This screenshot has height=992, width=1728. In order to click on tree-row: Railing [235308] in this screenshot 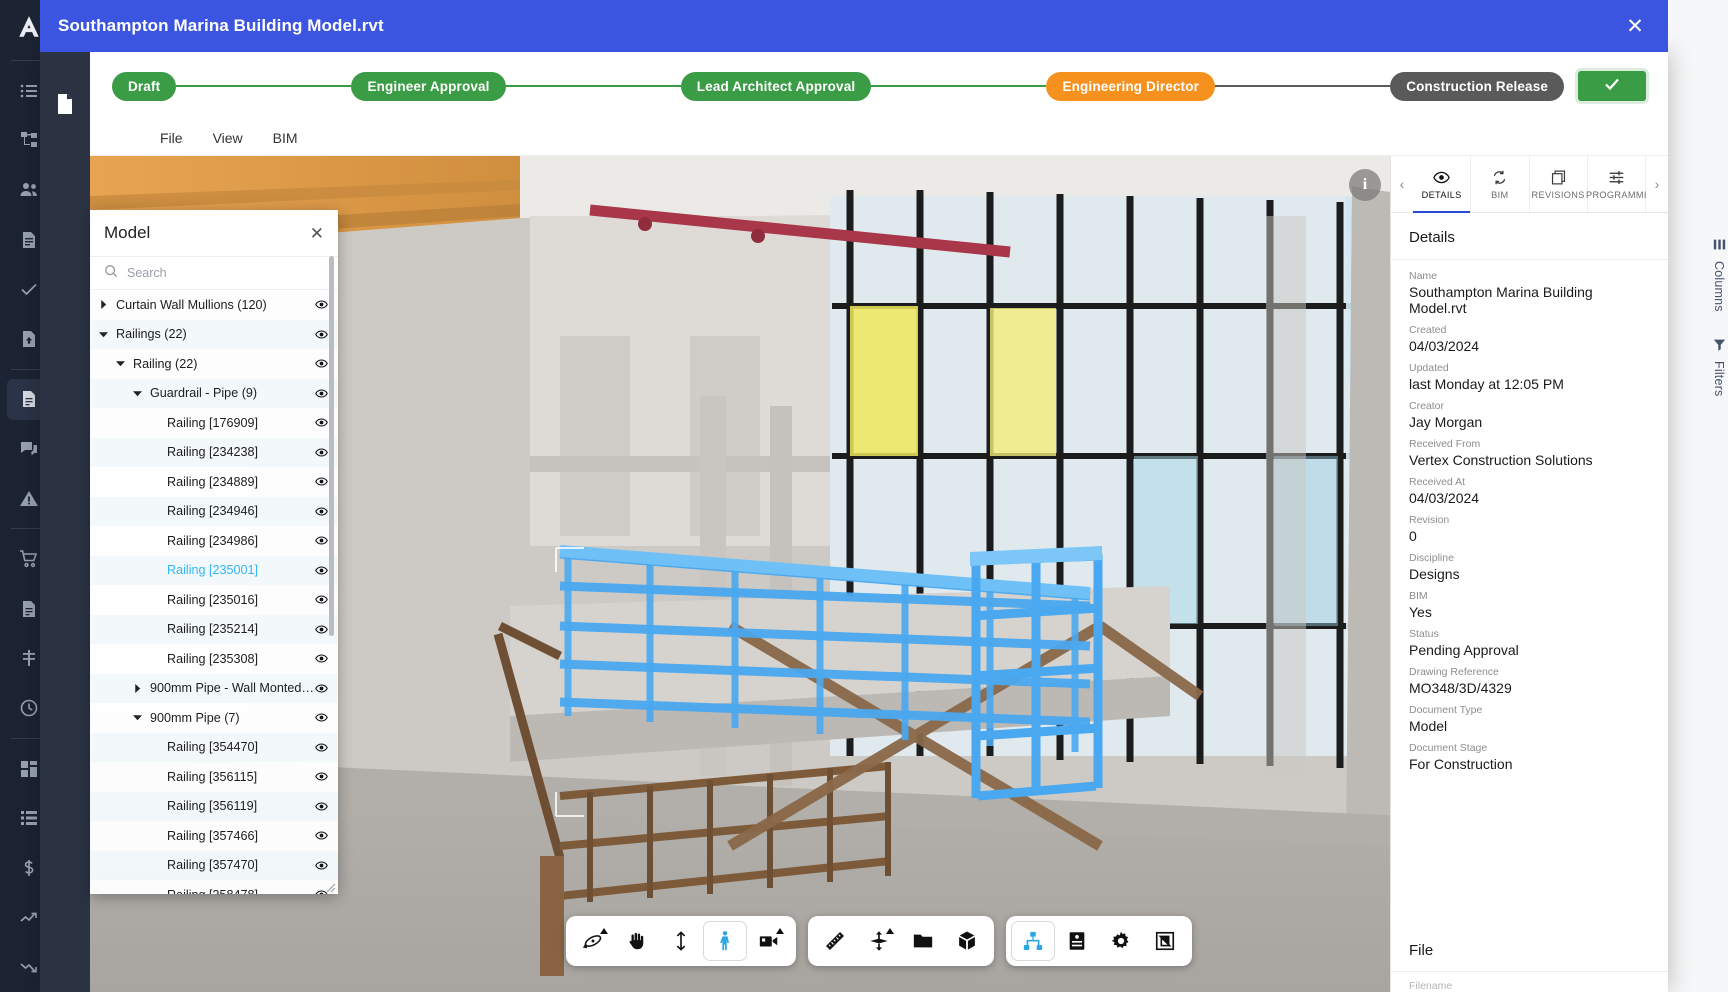, I will do `click(214, 659)`.